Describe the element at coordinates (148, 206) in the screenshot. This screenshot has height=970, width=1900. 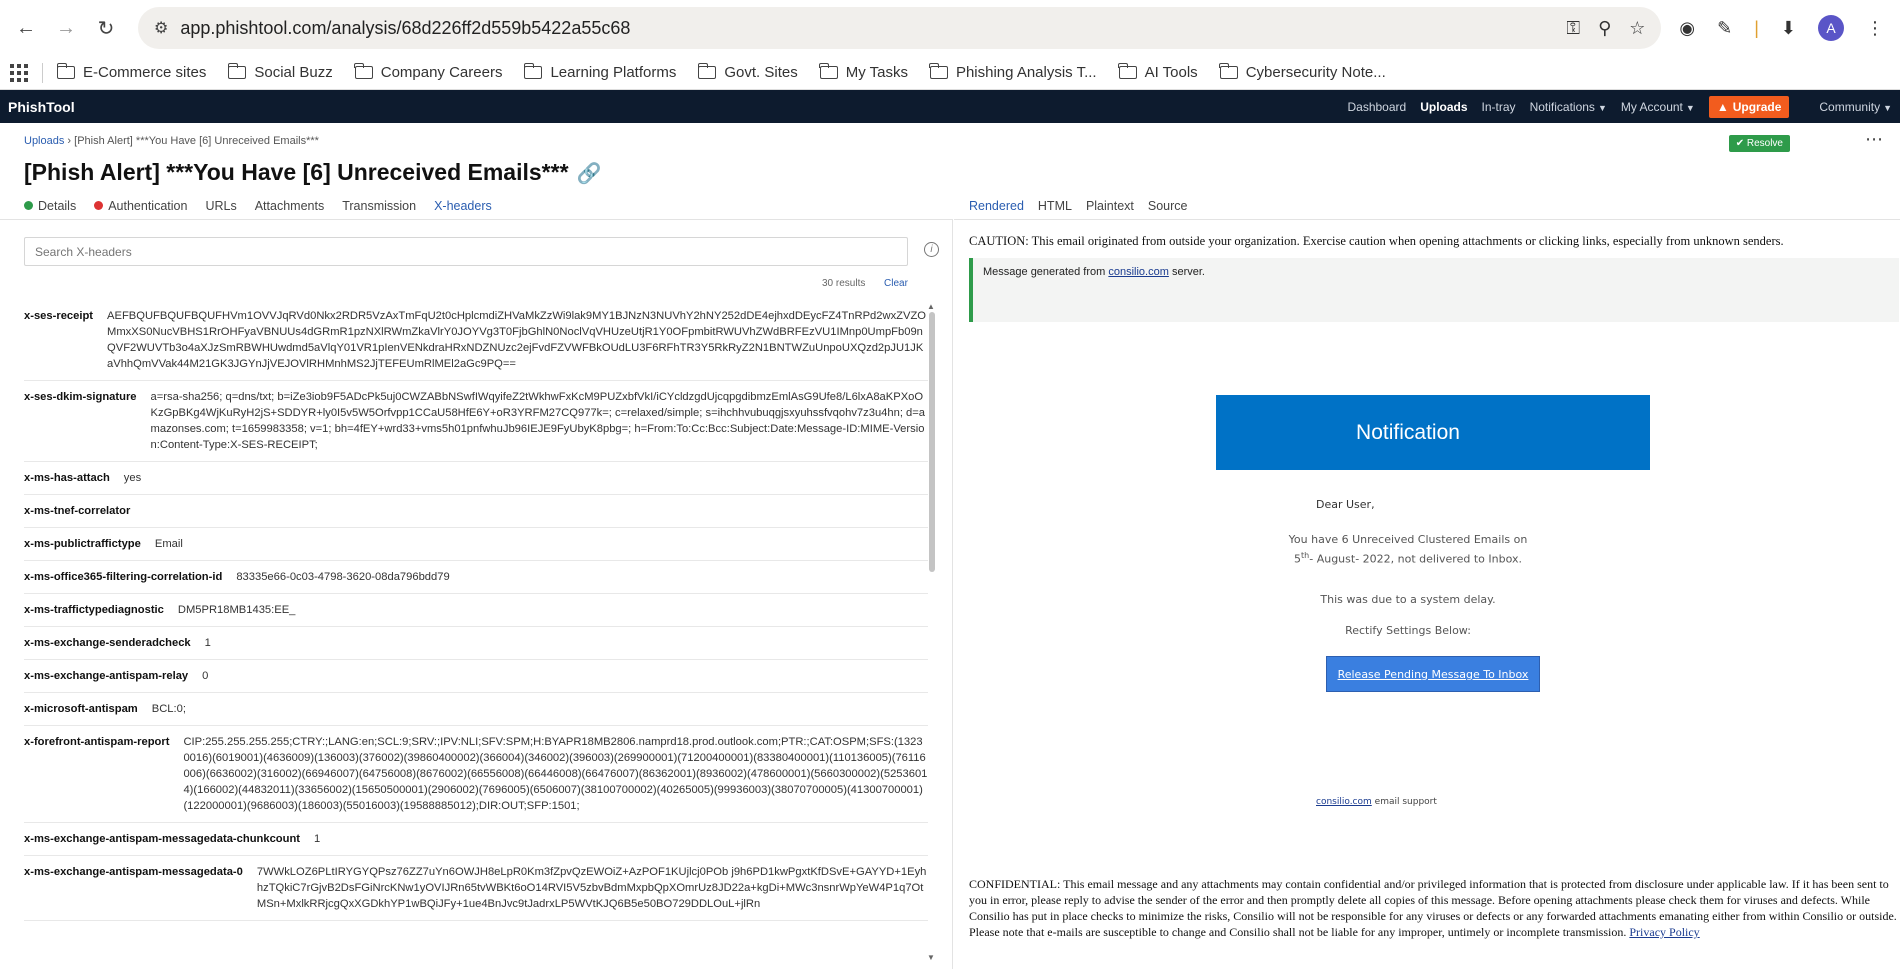
I see `tab-label: Authentication` at that location.